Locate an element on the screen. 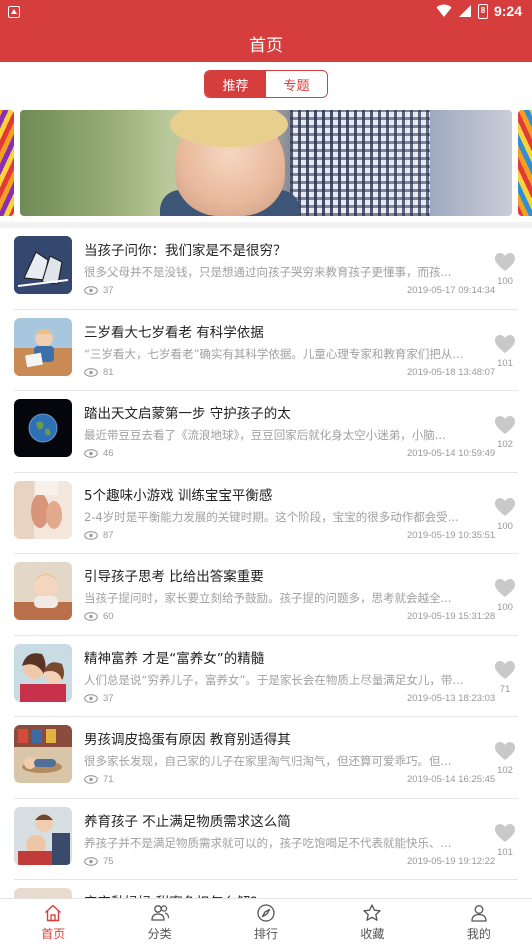 Image resolution: width=532 pixels, height=946 pixels. publish-date: 2019-05-18 13:48:07 is located at coordinates (451, 372).